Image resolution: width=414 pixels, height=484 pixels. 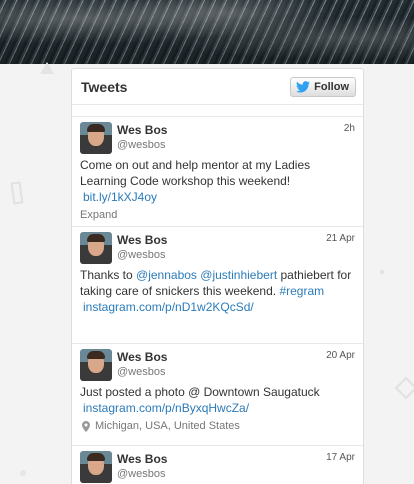 What do you see at coordinates (207, 32) in the screenshot?
I see `header-banner-image` at bounding box center [207, 32].